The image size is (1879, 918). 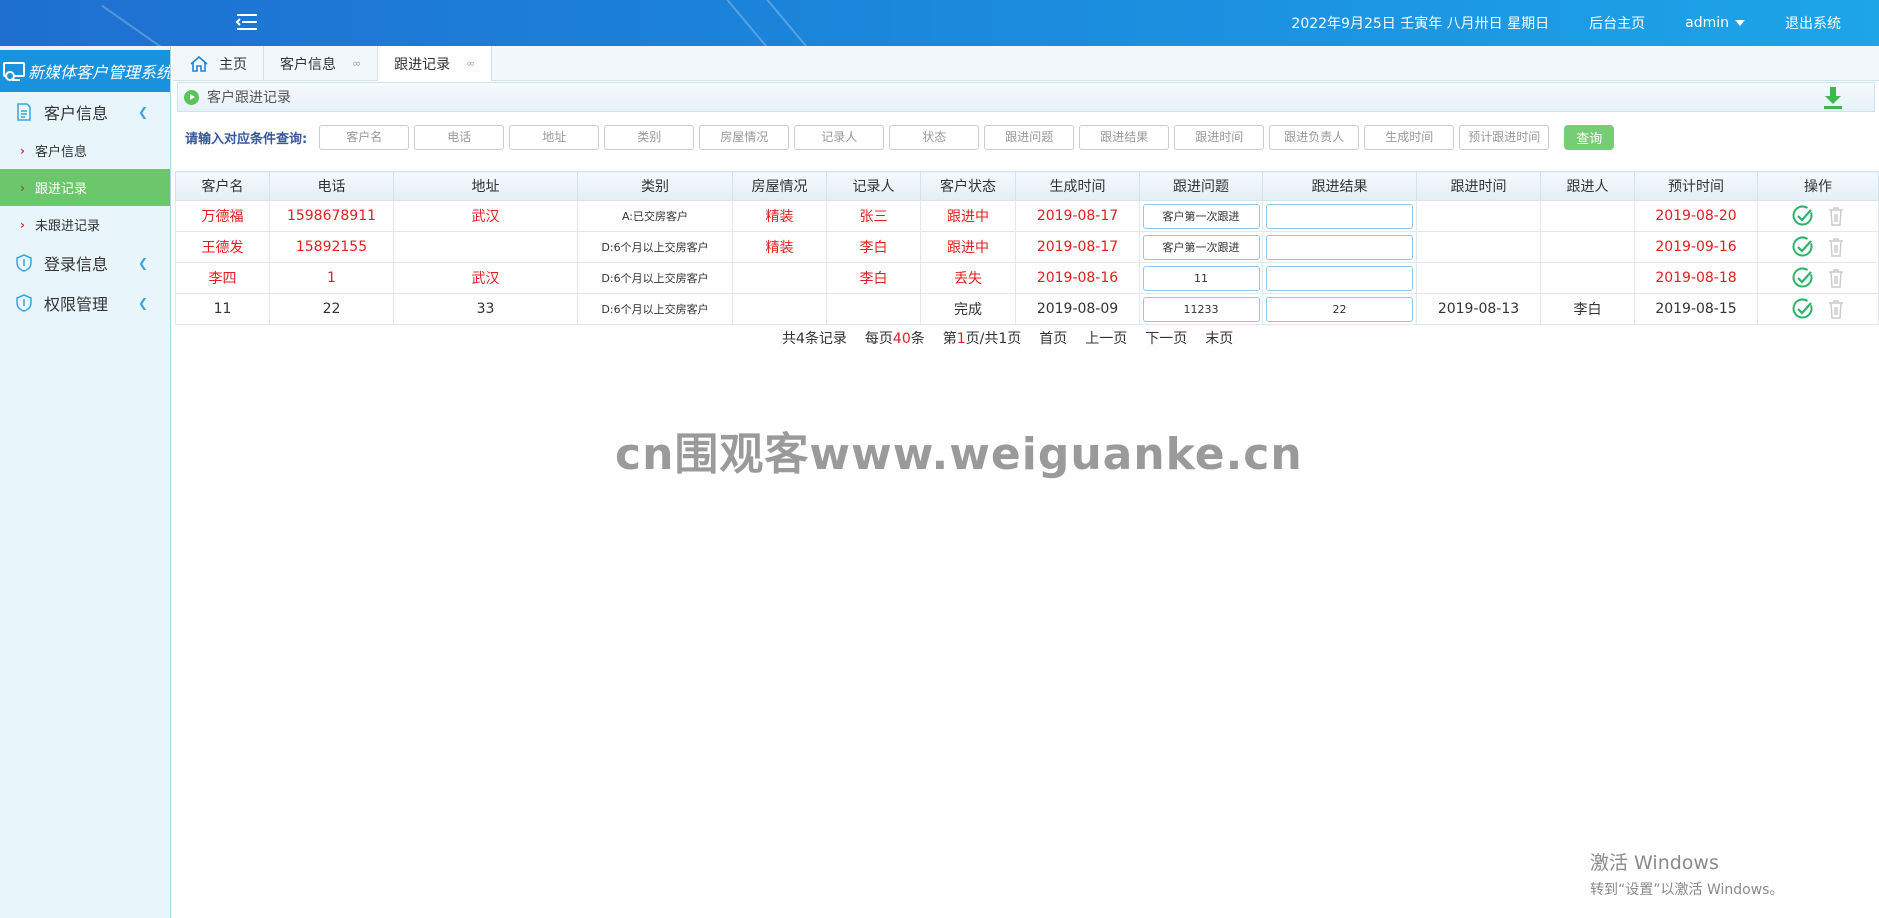 I want to click on cell-status: 完成, so click(x=968, y=309).